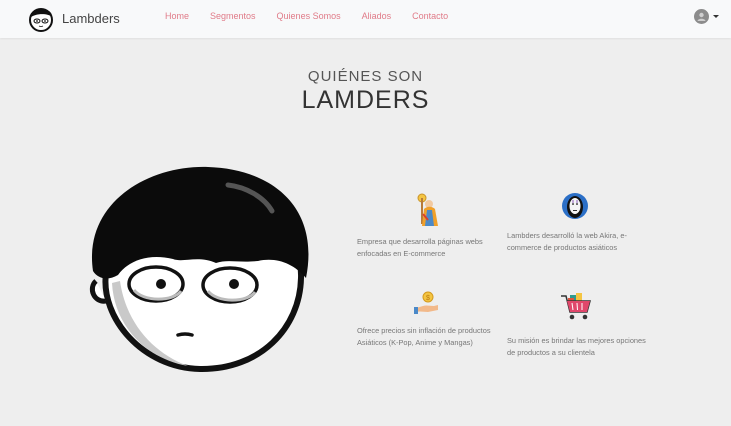 The width and height of the screenshot is (731, 426). What do you see at coordinates (177, 16) in the screenshot?
I see `nav-link-home: Home` at bounding box center [177, 16].